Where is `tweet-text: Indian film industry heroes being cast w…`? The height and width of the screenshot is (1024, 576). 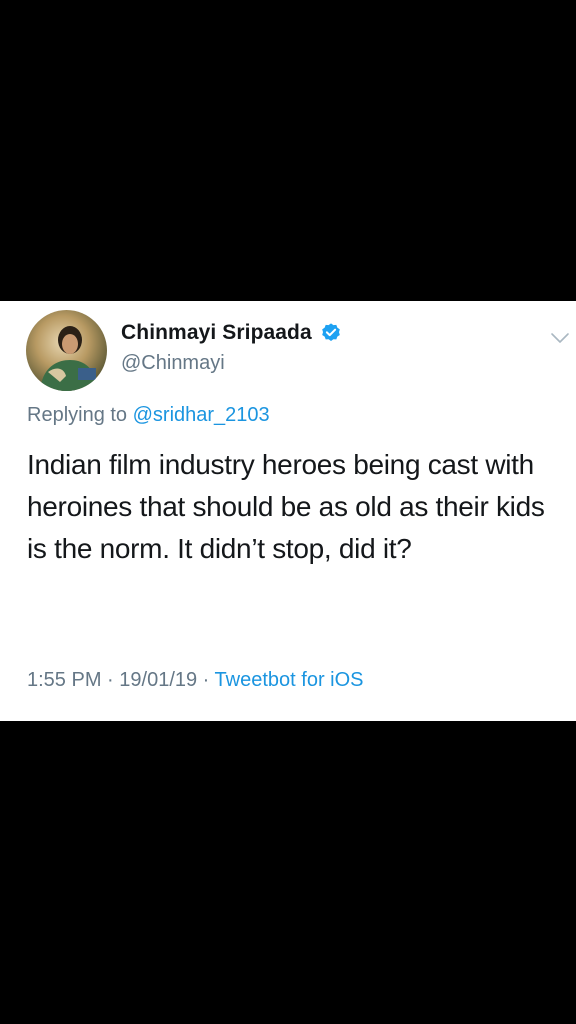
tweet-text: Indian film industry heroes being cast w… is located at coordinates (286, 506).